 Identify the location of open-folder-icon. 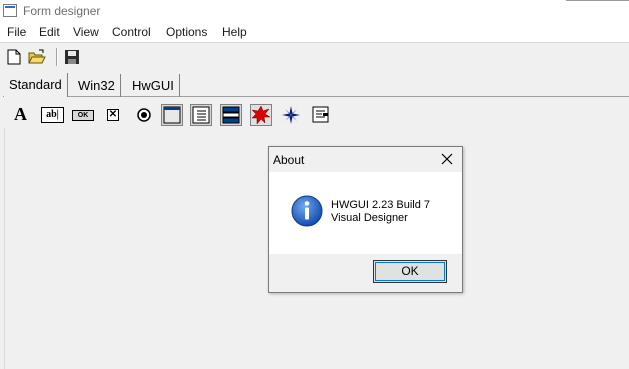
(37, 56).